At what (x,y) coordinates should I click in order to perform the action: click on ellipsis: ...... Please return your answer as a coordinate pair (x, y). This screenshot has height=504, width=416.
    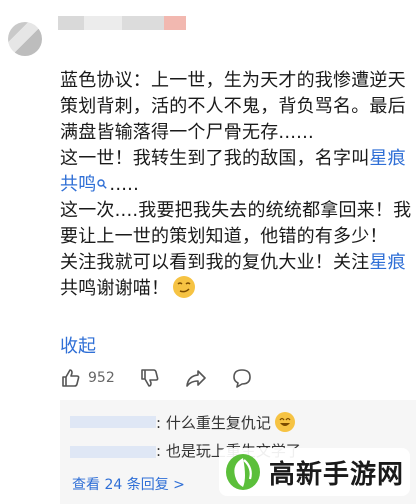
    Looking at the image, I should click on (124, 184).